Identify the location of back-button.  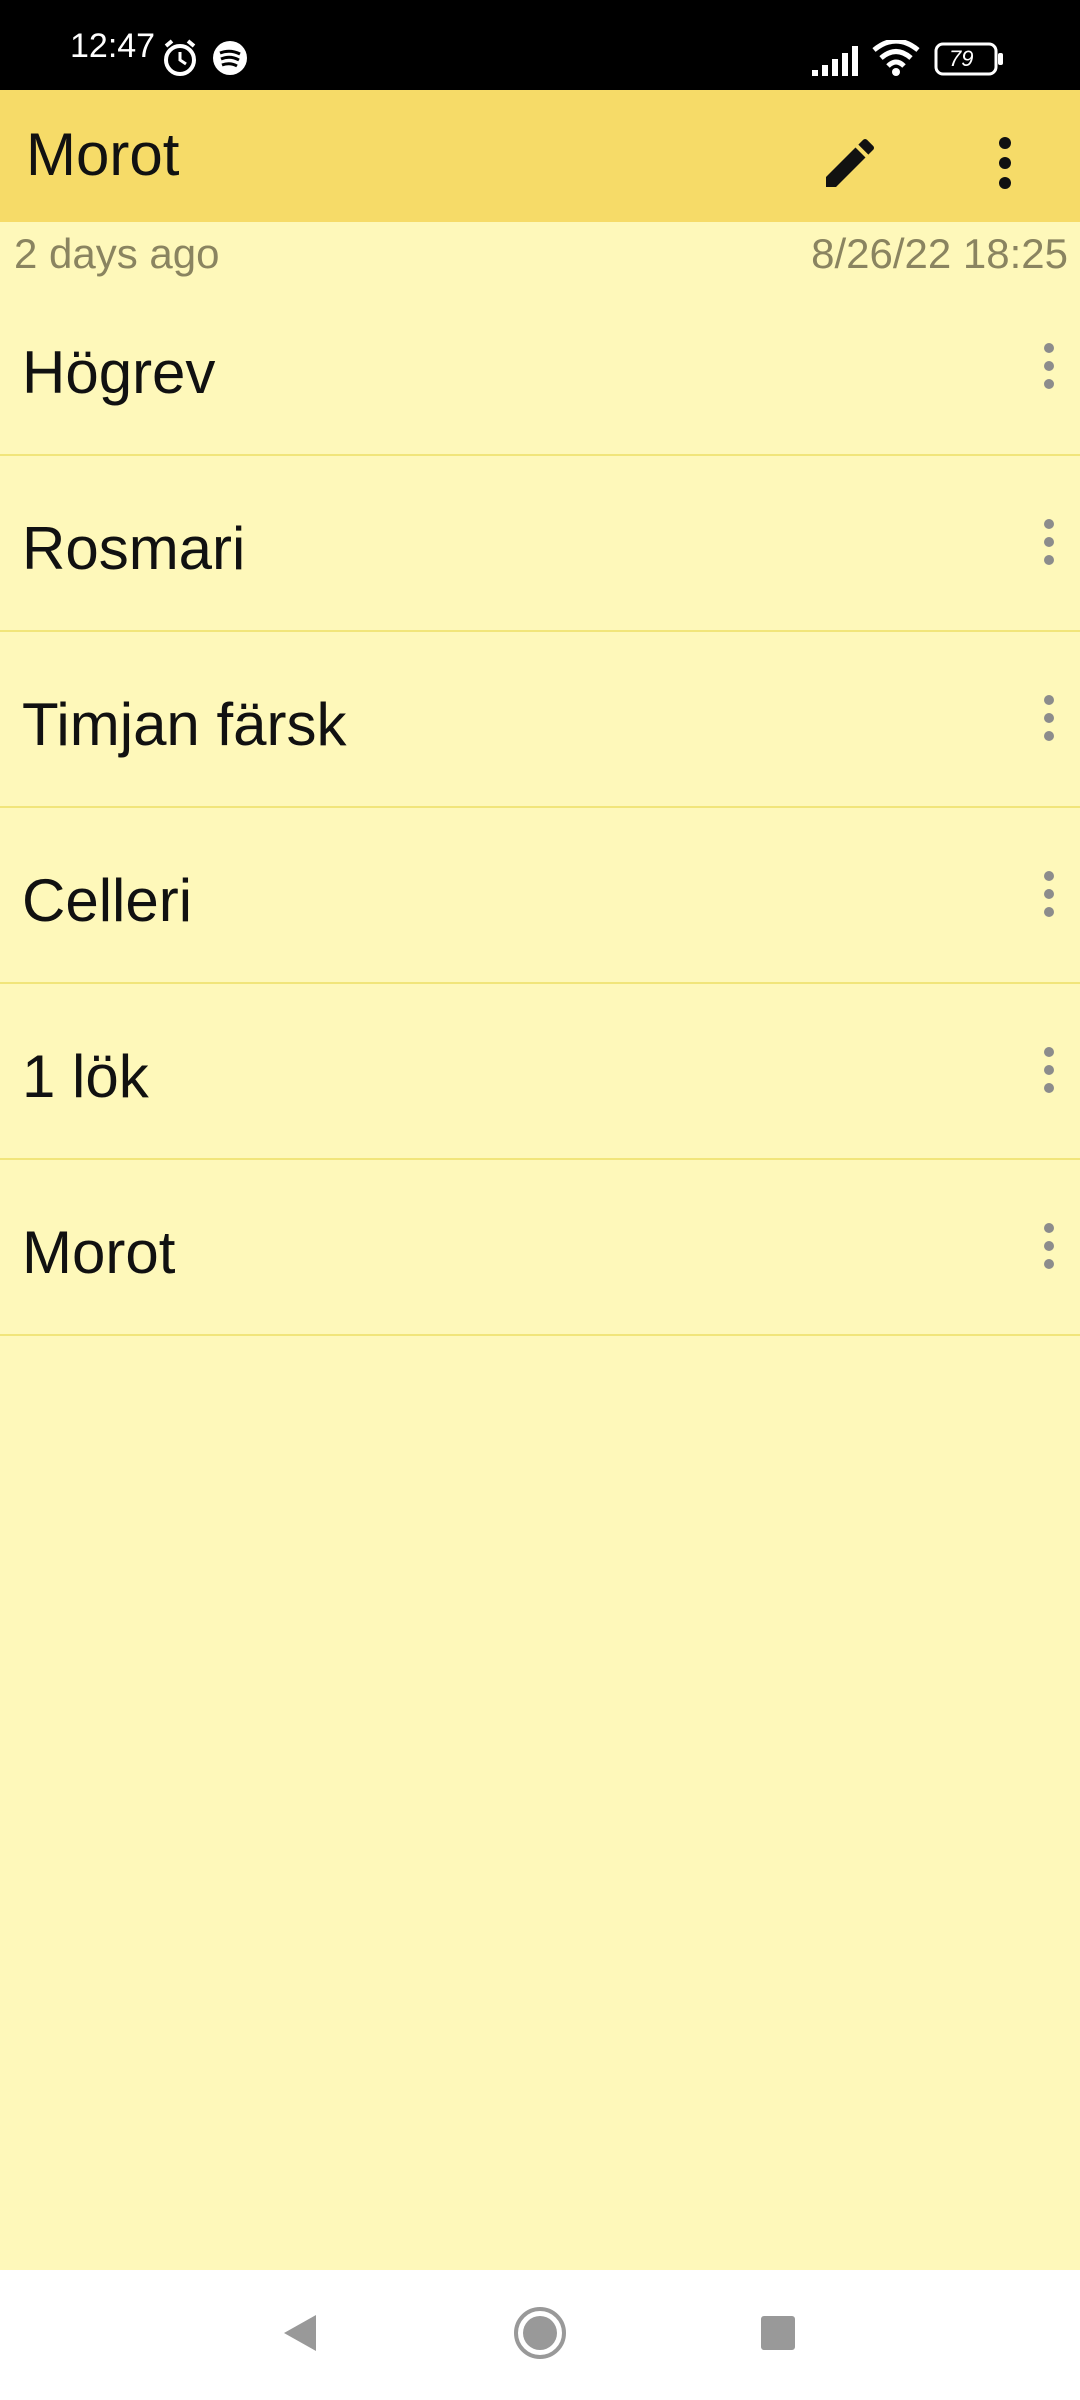
(300, 2335).